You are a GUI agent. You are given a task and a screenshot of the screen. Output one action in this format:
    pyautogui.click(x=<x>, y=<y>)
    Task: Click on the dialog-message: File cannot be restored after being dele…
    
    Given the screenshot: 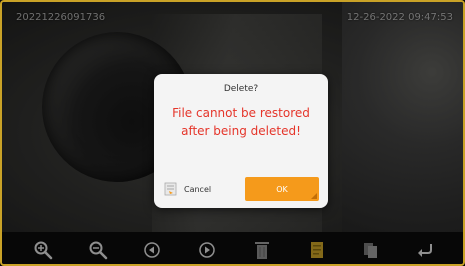 What is the action you would take?
    pyautogui.click(x=241, y=122)
    